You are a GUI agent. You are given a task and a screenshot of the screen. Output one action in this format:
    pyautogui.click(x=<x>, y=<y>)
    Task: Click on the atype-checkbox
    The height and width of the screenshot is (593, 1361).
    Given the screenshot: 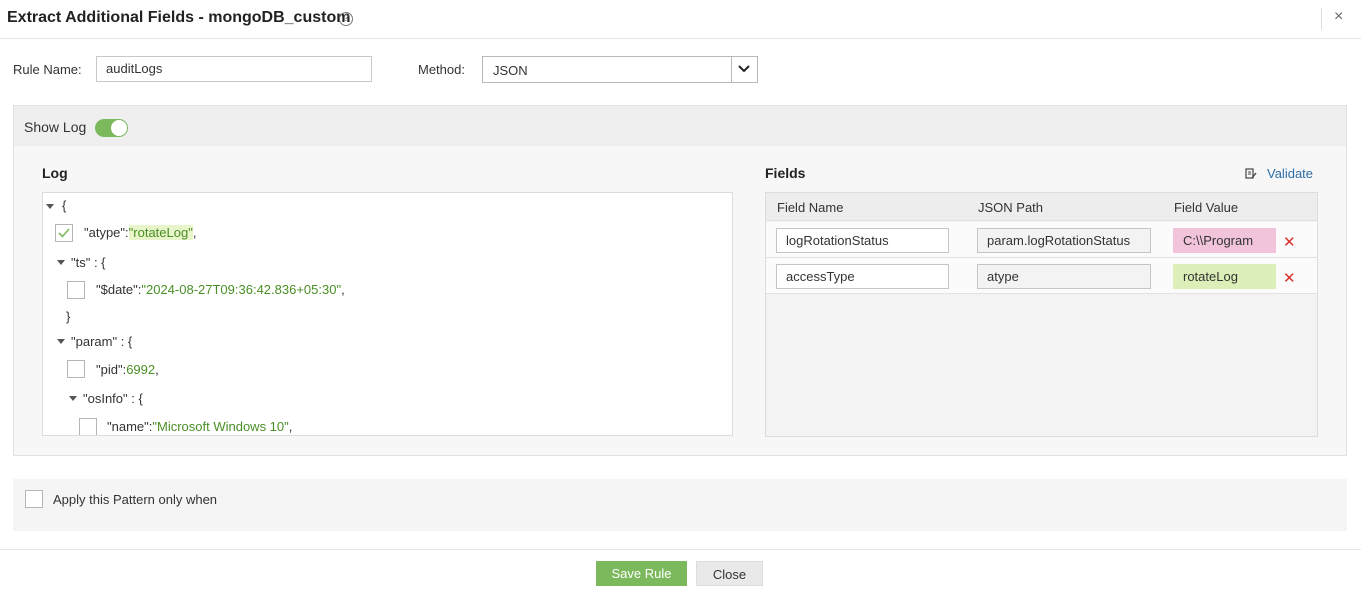 What is the action you would take?
    pyautogui.click(x=64, y=233)
    